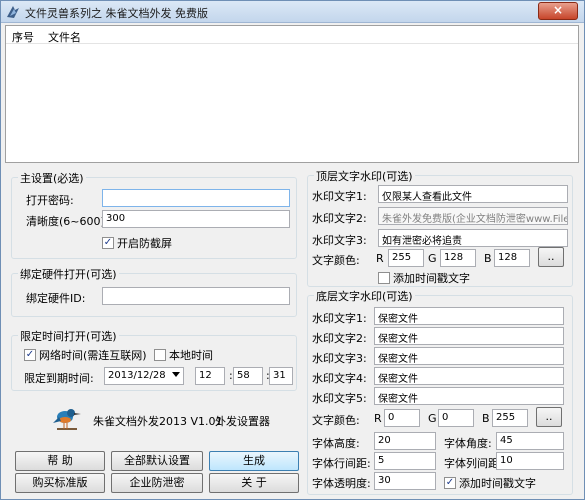 The height and width of the screenshot is (500, 585). I want to click on bottom-text1-label: 水印文字1:, so click(339, 318).